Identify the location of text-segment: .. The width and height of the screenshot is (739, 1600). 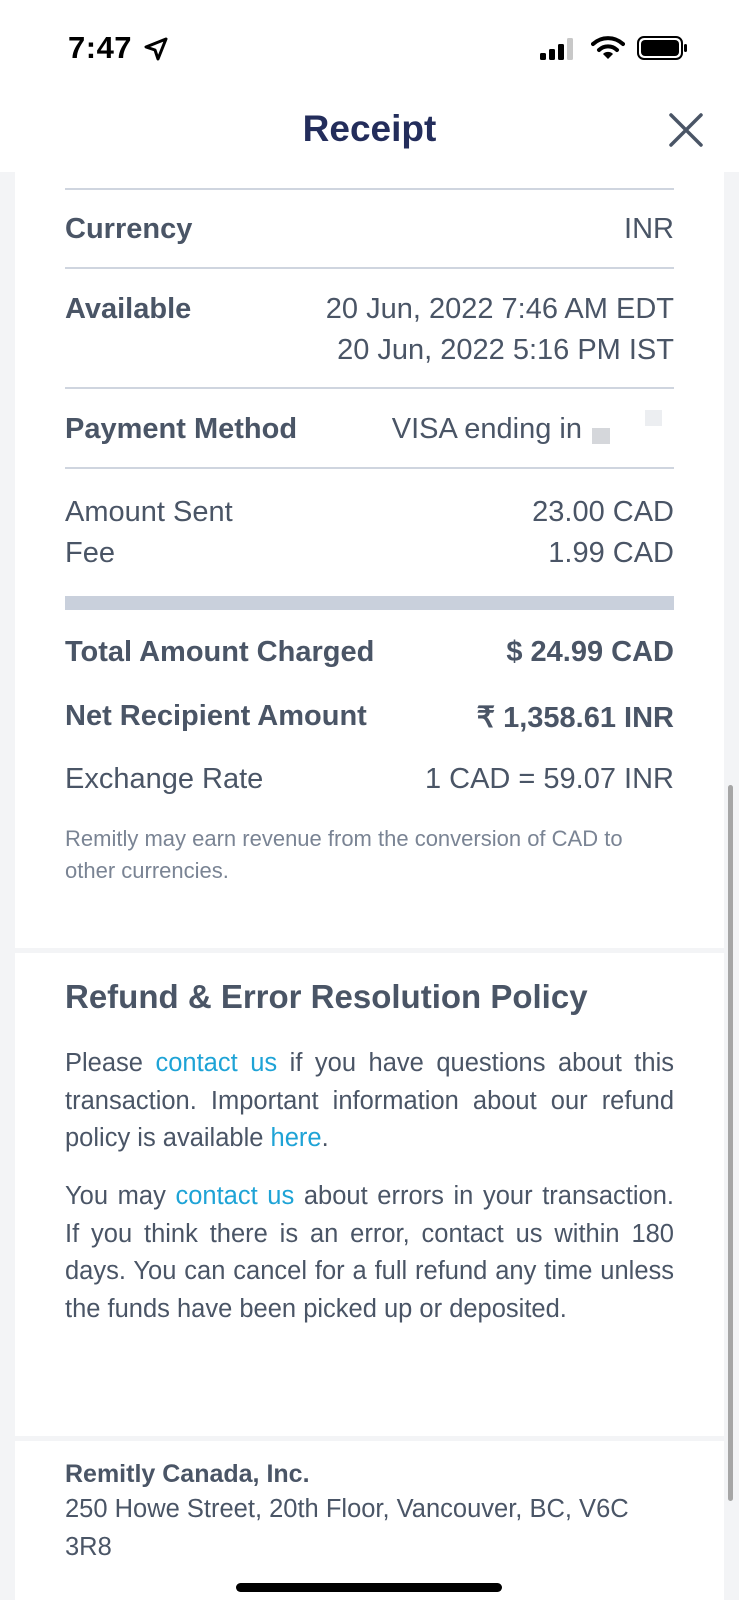
(325, 1138).